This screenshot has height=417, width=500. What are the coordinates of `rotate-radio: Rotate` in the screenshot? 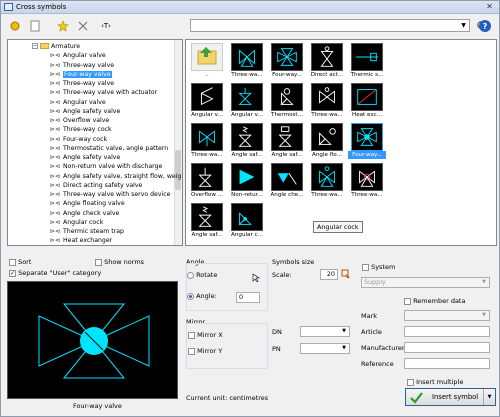 It's located at (202, 275).